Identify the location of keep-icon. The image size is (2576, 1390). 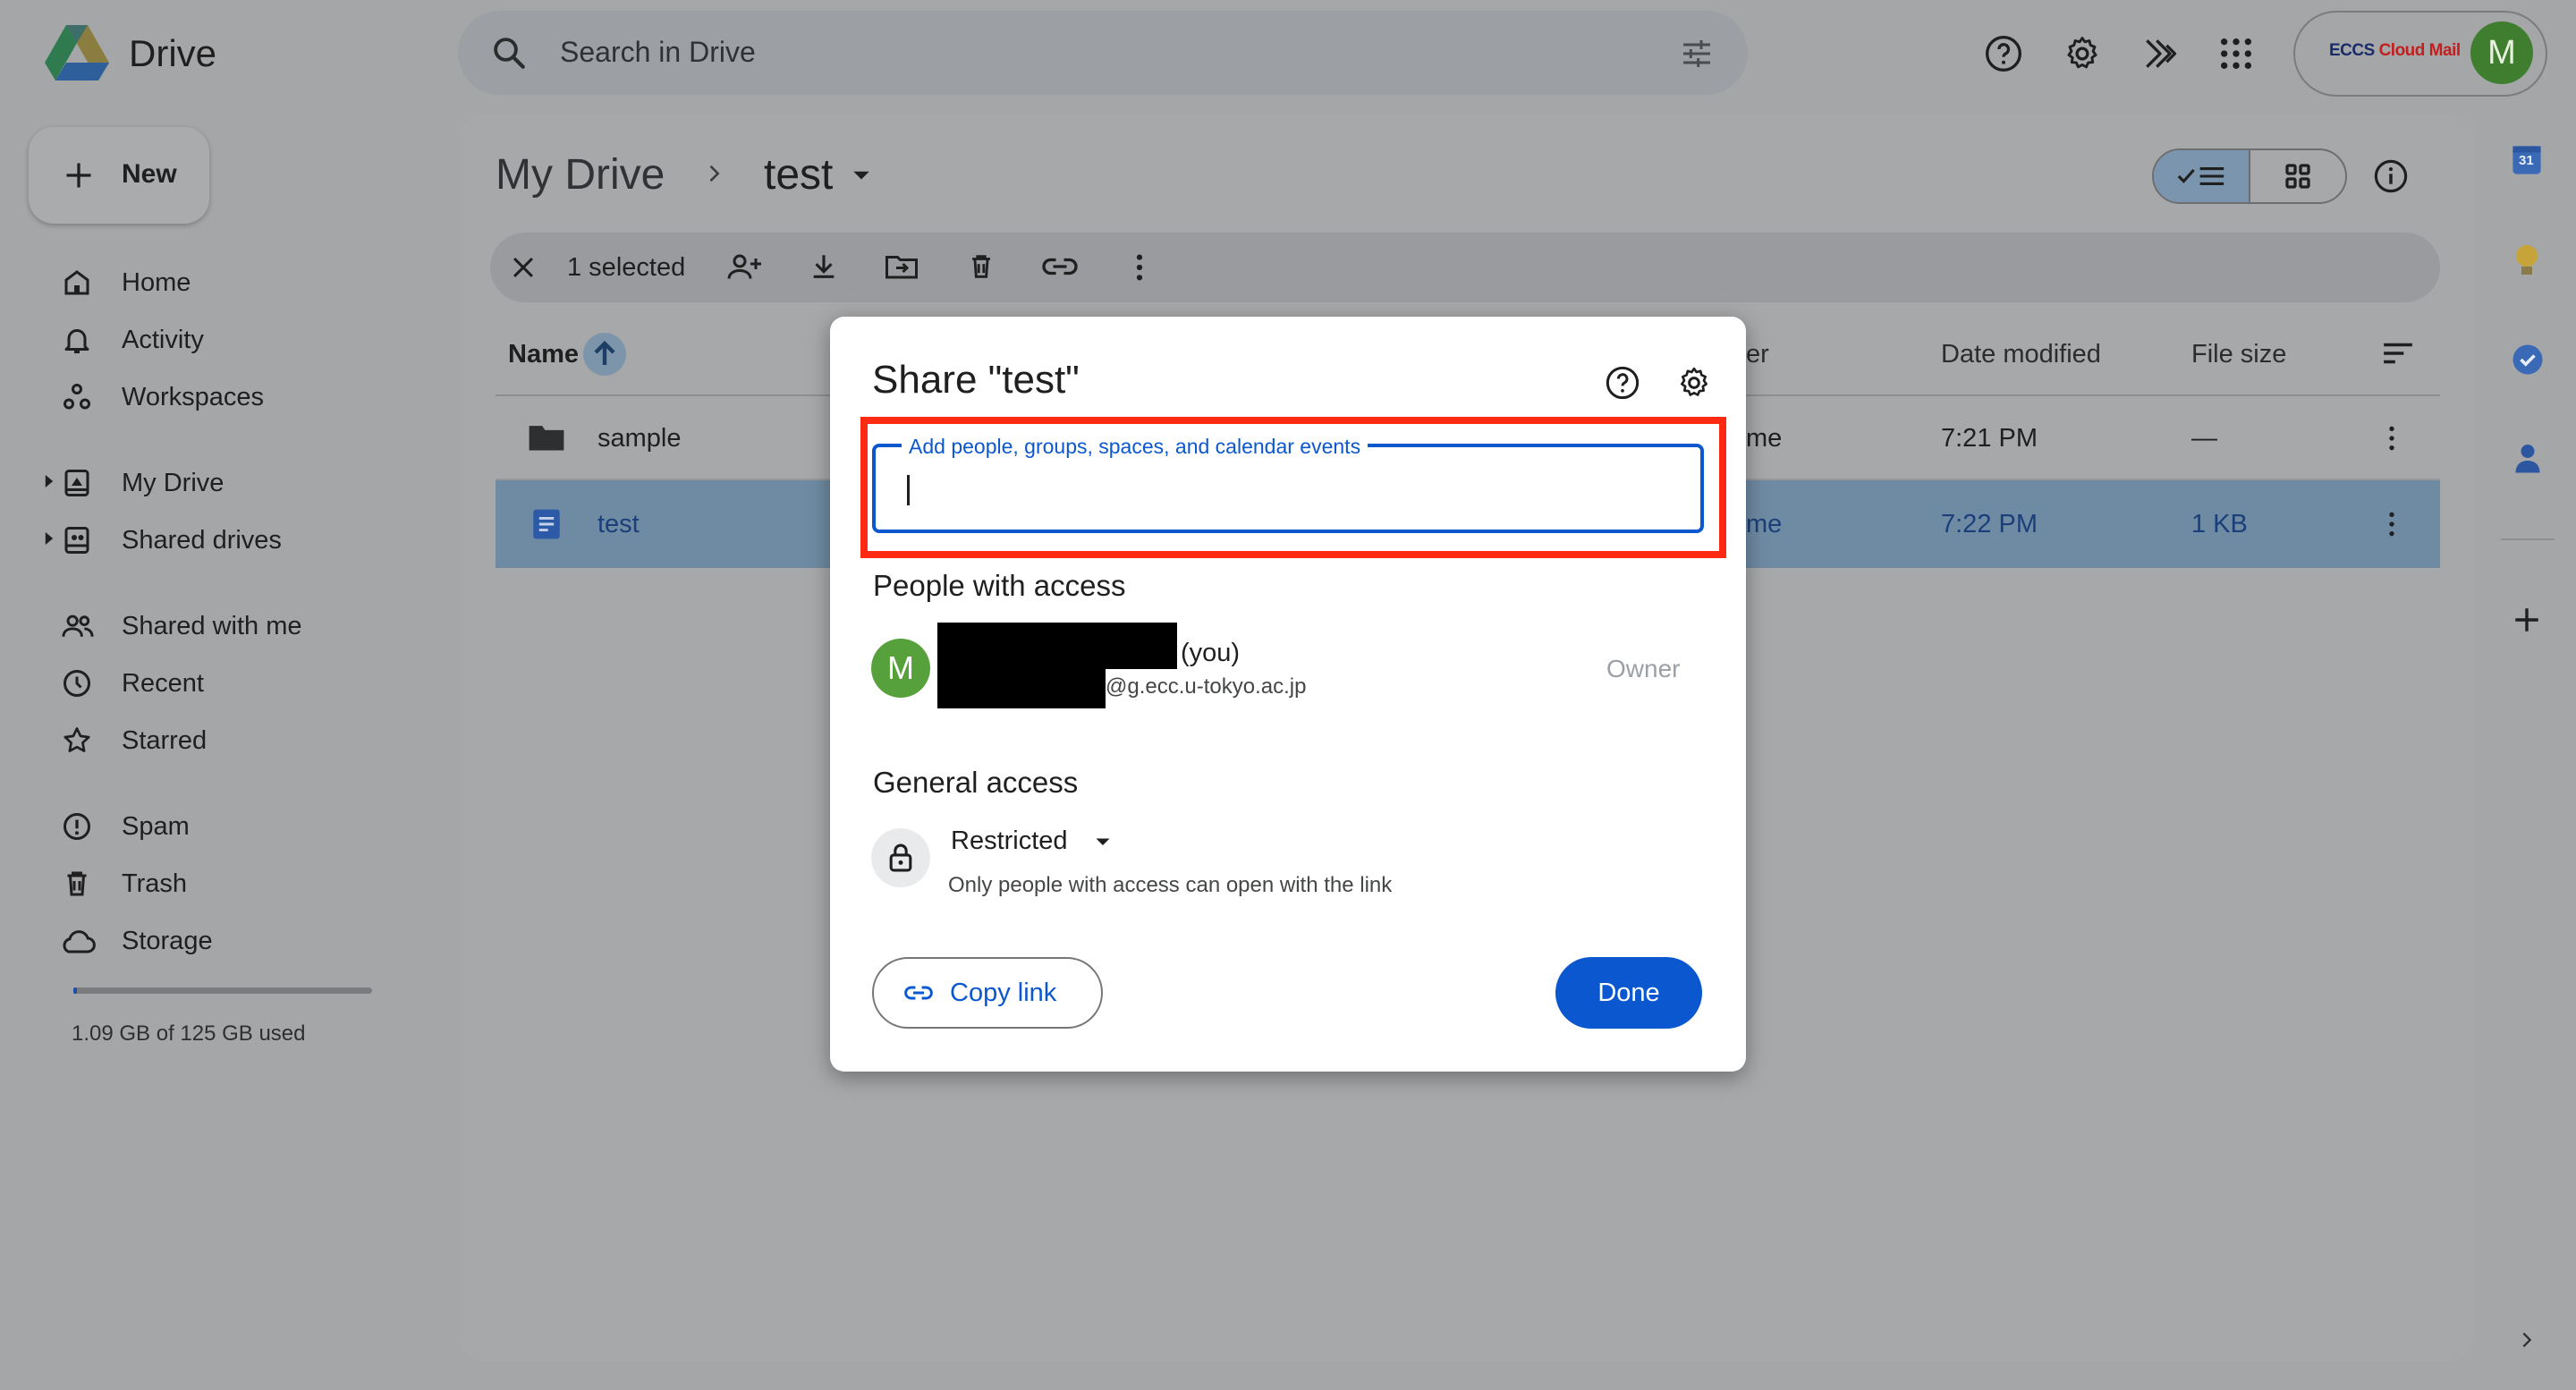
(2526, 261).